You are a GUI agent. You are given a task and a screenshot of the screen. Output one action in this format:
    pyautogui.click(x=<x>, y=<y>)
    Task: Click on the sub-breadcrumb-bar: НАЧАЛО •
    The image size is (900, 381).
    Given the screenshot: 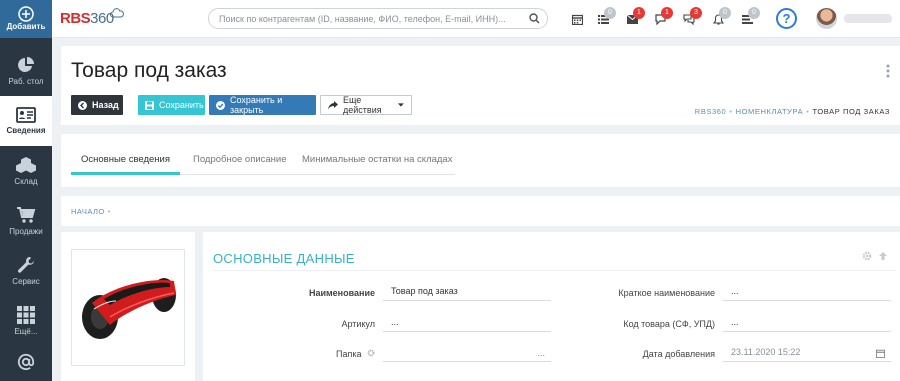 What is the action you would take?
    pyautogui.click(x=480, y=211)
    